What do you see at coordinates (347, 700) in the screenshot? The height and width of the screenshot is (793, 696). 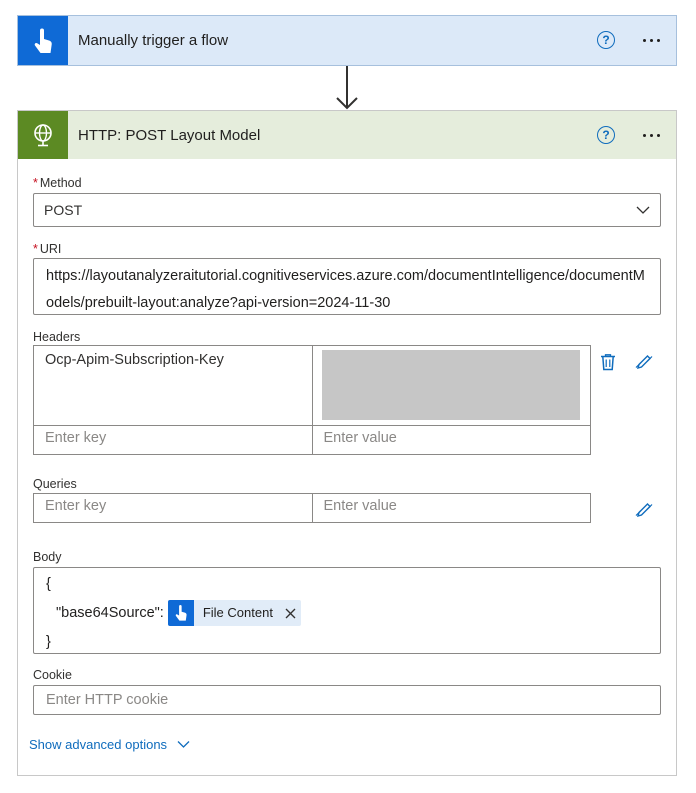 I see `cookie-input: Enter HTTP cookie` at bounding box center [347, 700].